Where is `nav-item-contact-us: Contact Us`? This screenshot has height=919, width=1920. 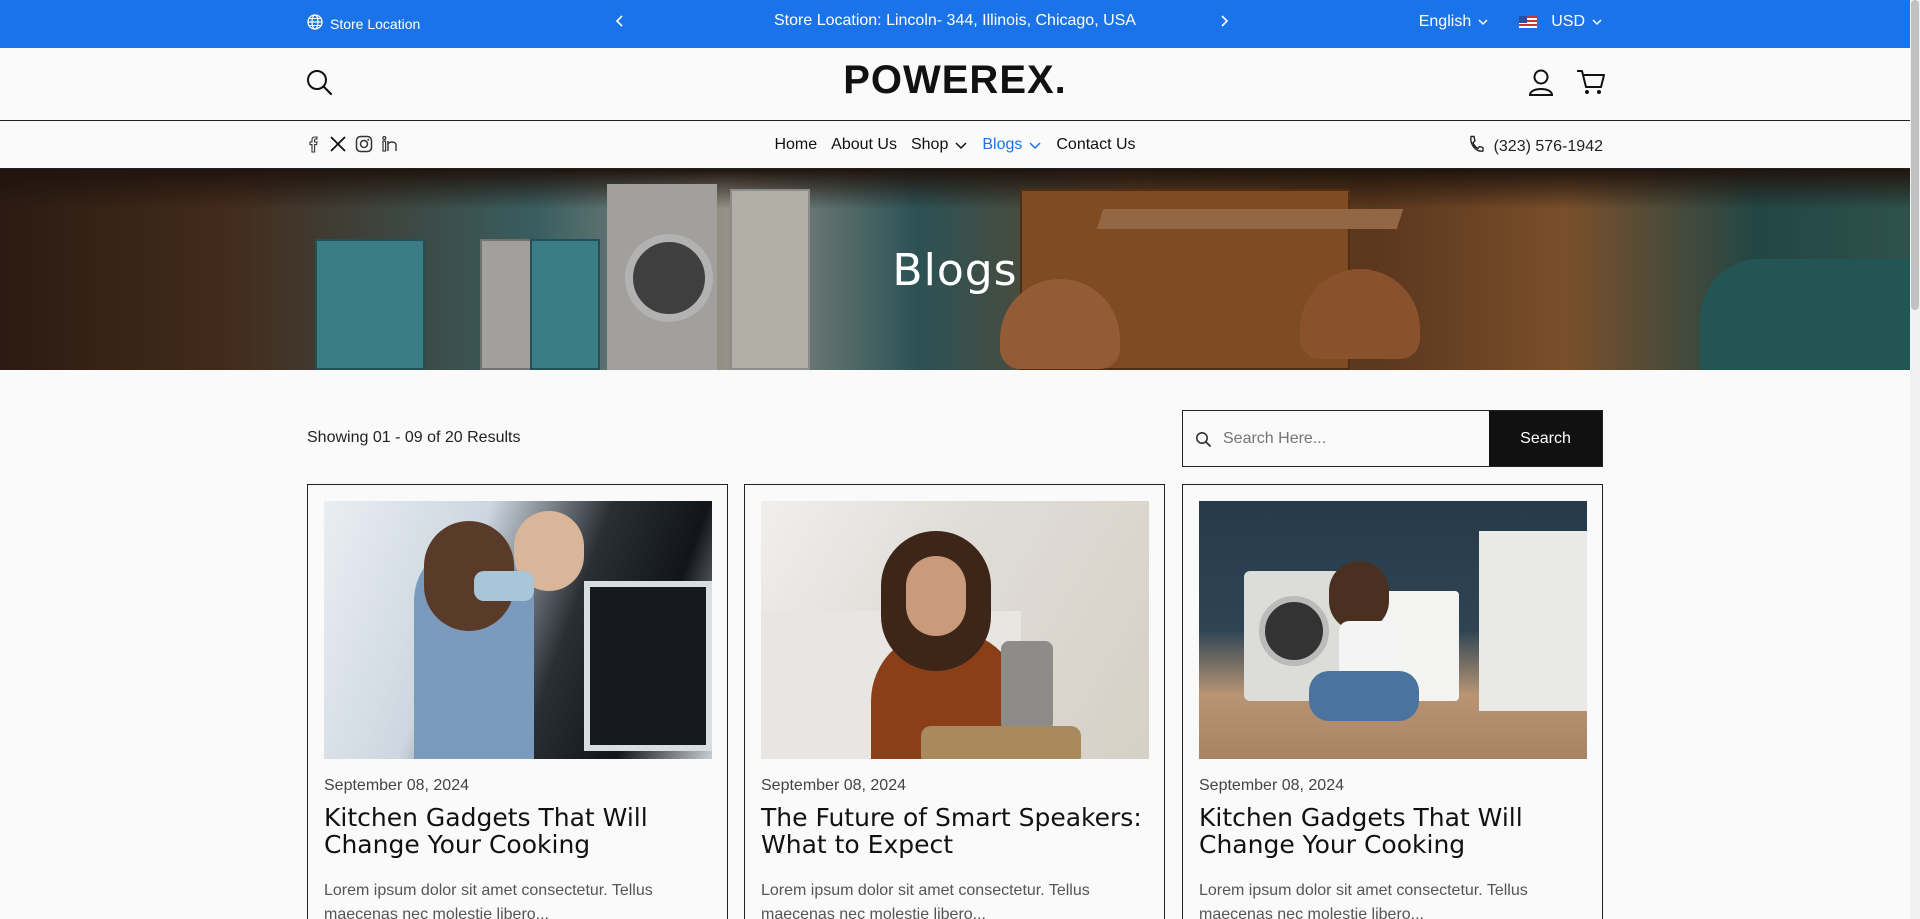
nav-item-contact-us: Contact Us is located at coordinates (1095, 145).